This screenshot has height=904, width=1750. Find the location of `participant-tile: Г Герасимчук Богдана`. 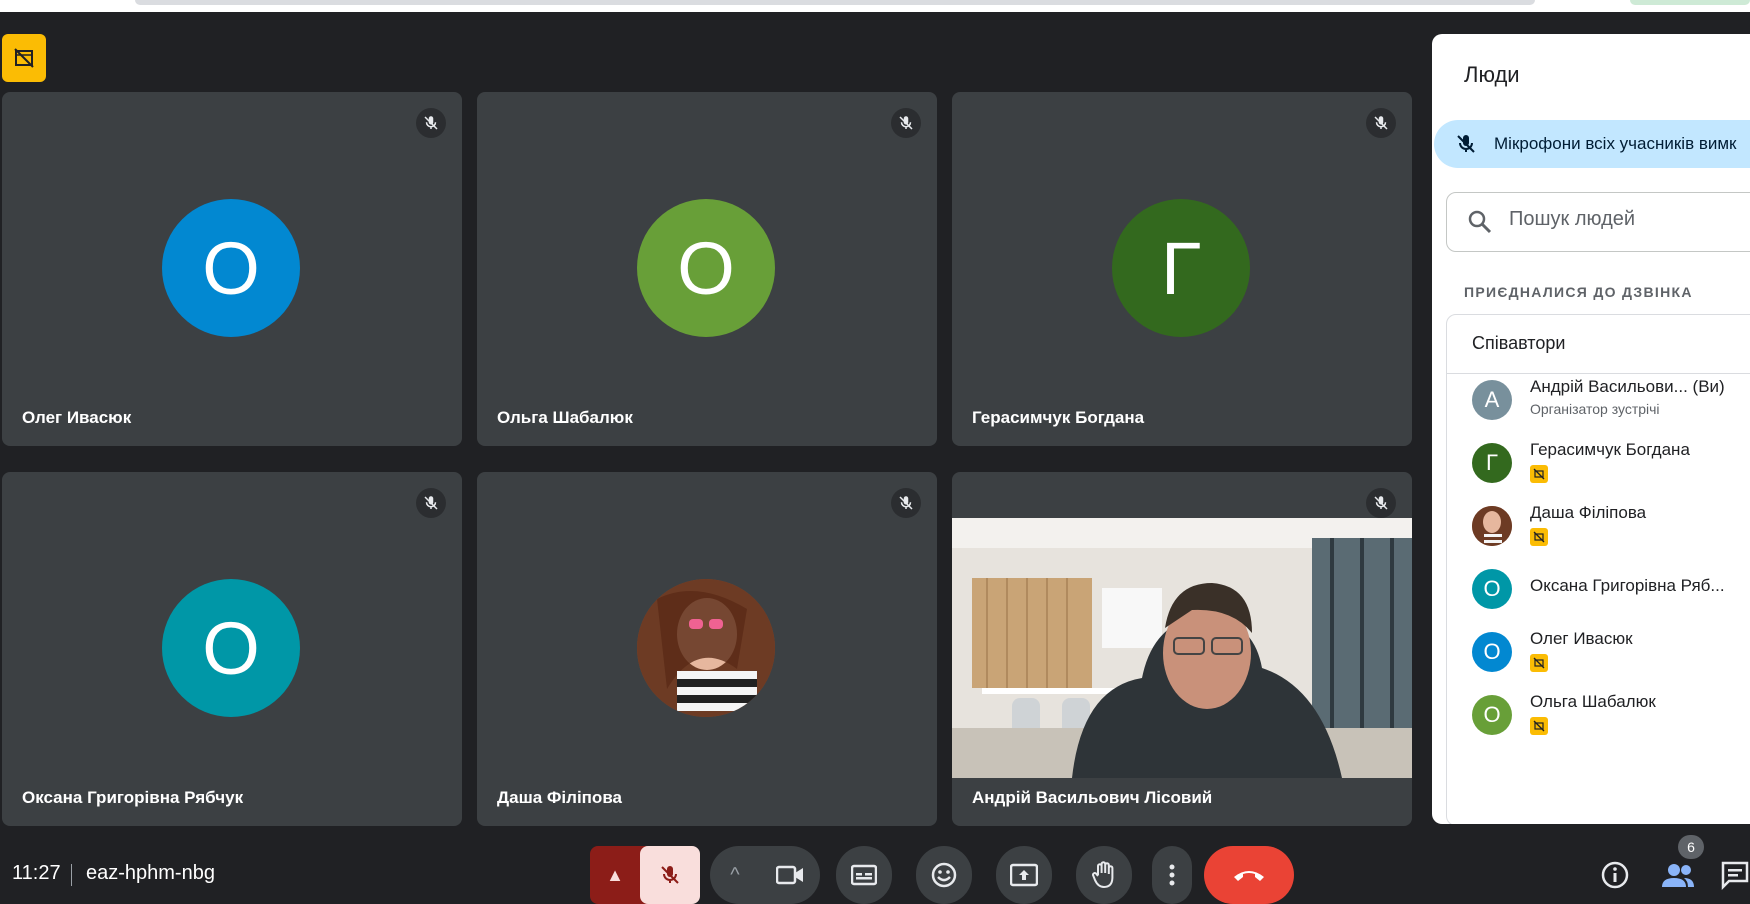

participant-tile: Г Герасимчук Богдана is located at coordinates (1182, 269).